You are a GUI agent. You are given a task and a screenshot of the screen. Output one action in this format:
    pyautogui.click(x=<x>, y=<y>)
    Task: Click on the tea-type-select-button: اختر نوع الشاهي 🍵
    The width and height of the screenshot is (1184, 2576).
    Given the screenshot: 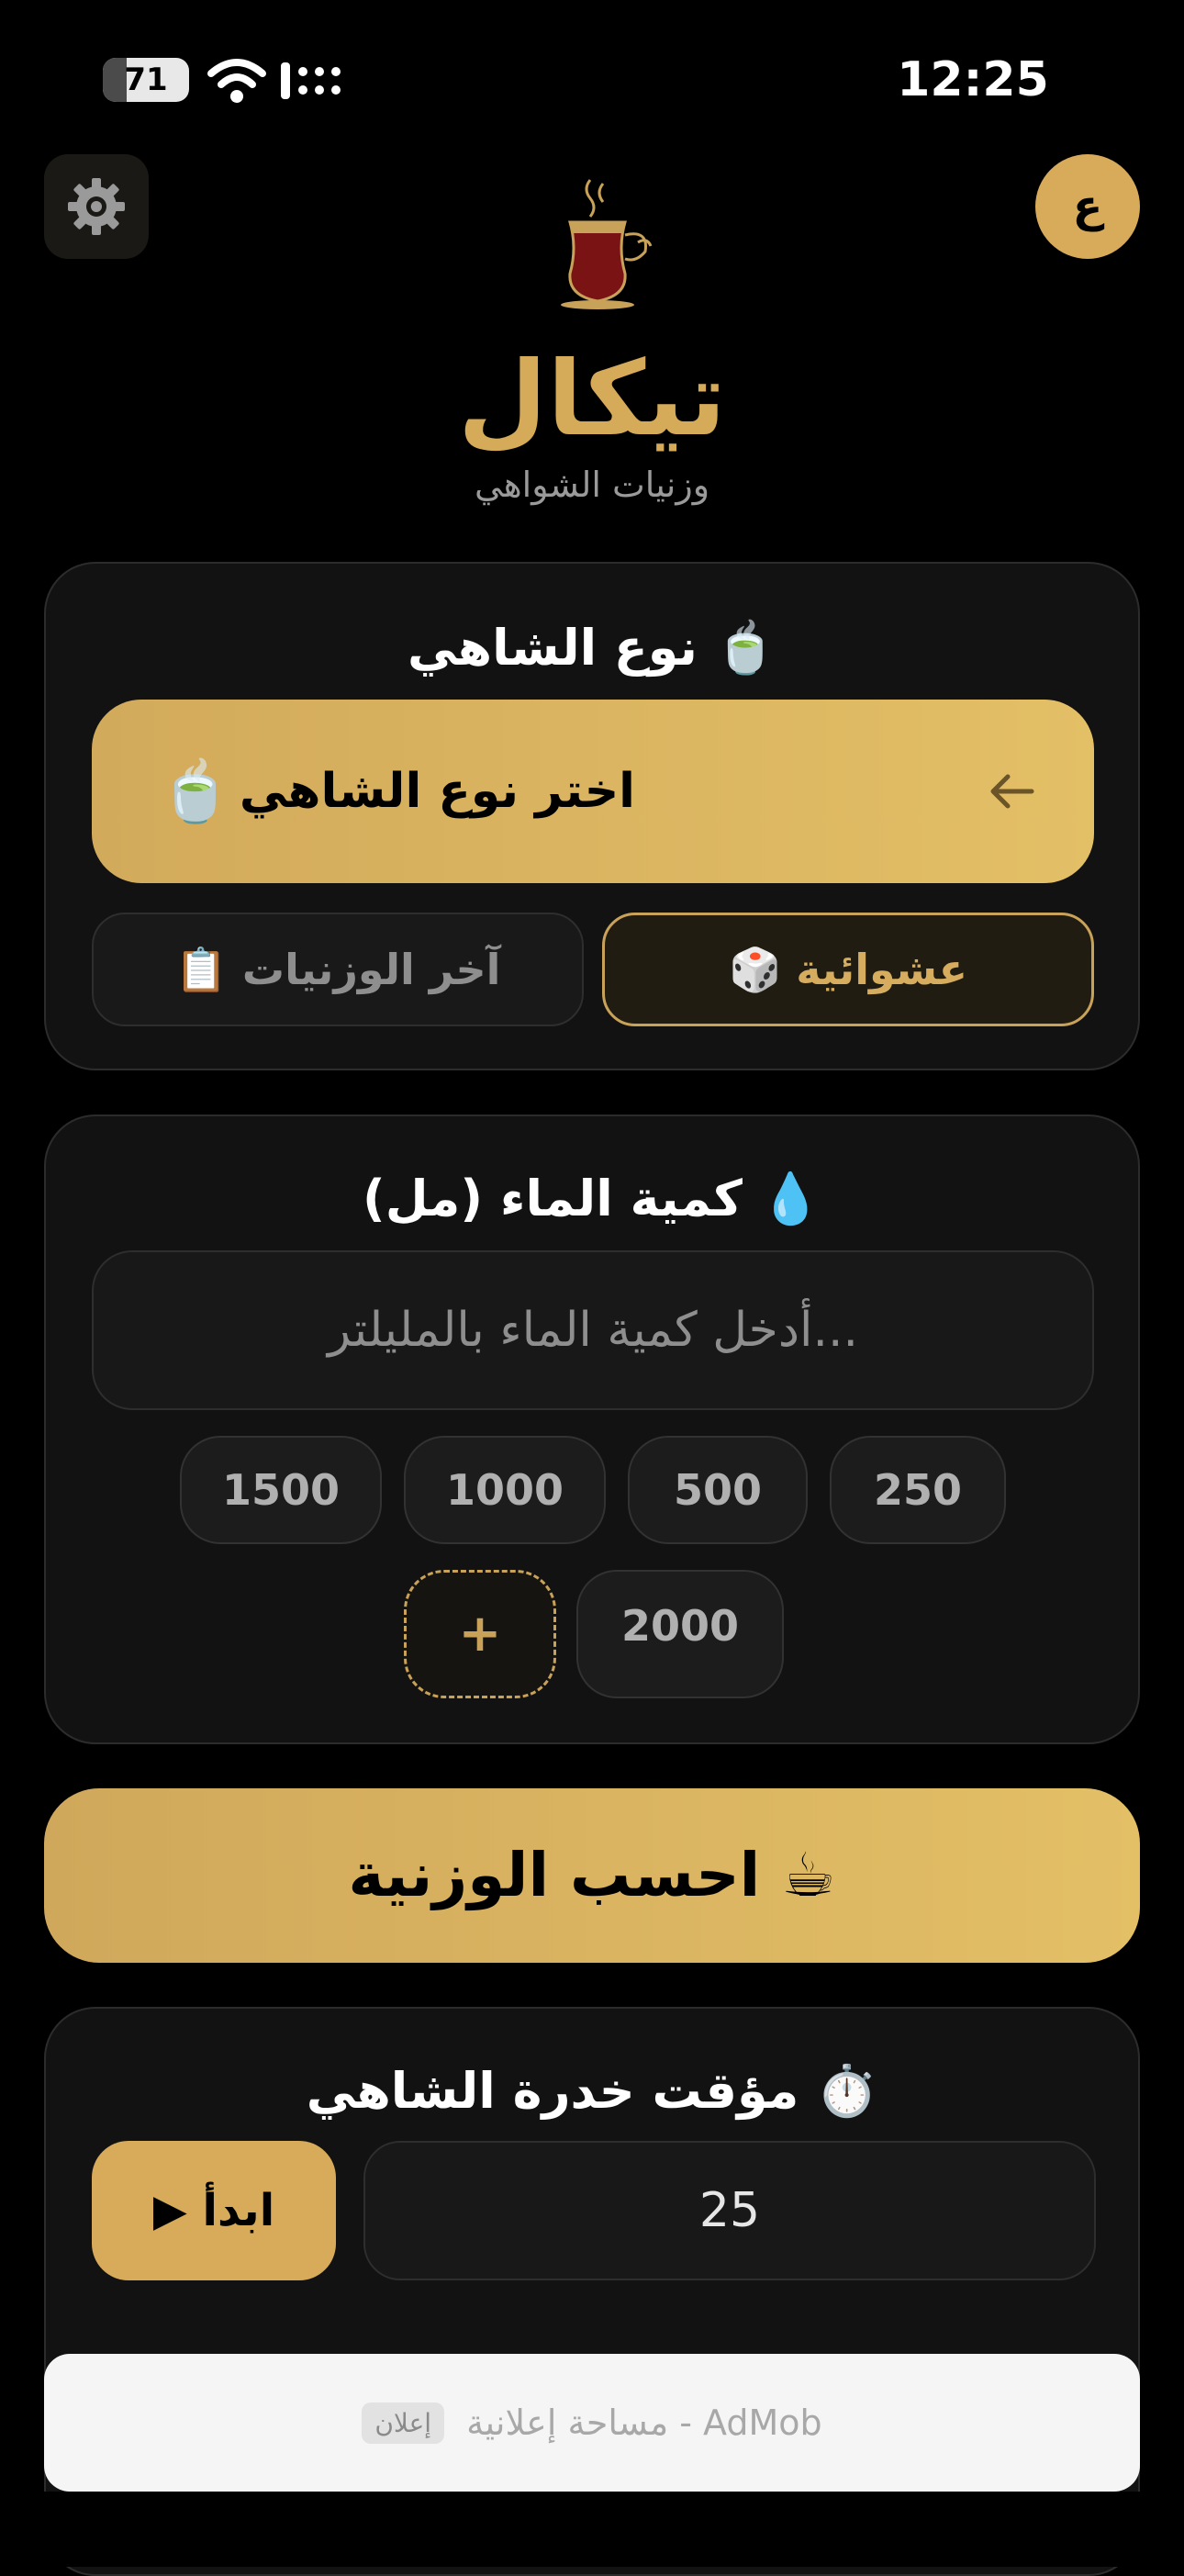 What is the action you would take?
    pyautogui.click(x=593, y=791)
    